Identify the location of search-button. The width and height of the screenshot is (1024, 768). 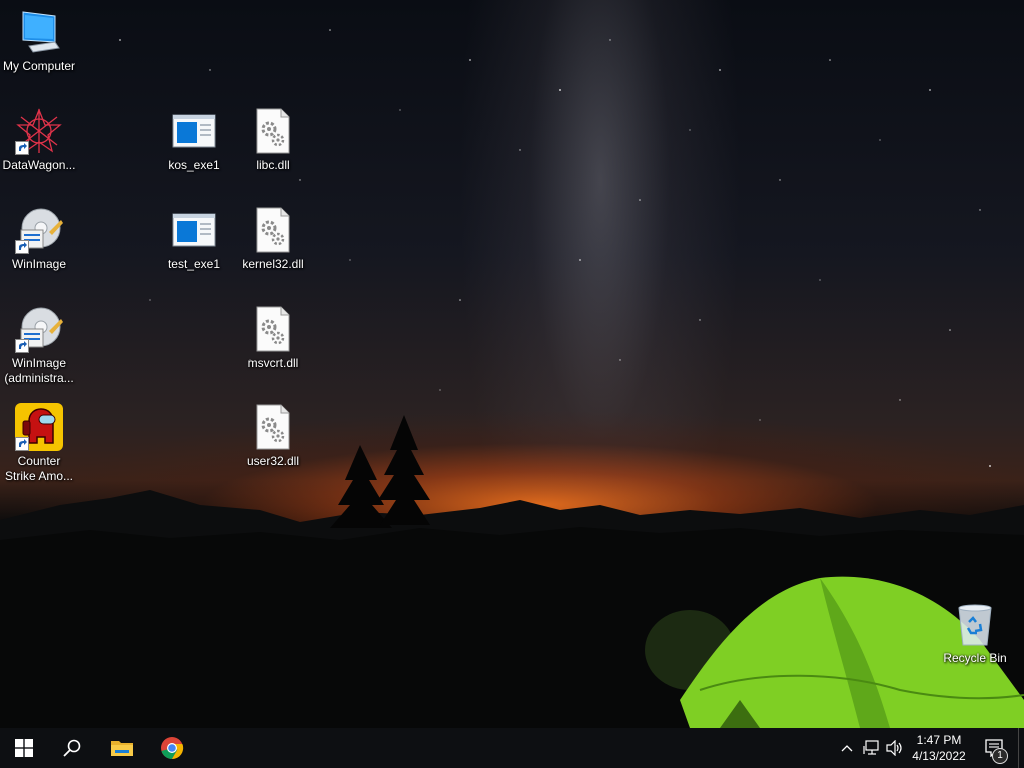
(72, 748).